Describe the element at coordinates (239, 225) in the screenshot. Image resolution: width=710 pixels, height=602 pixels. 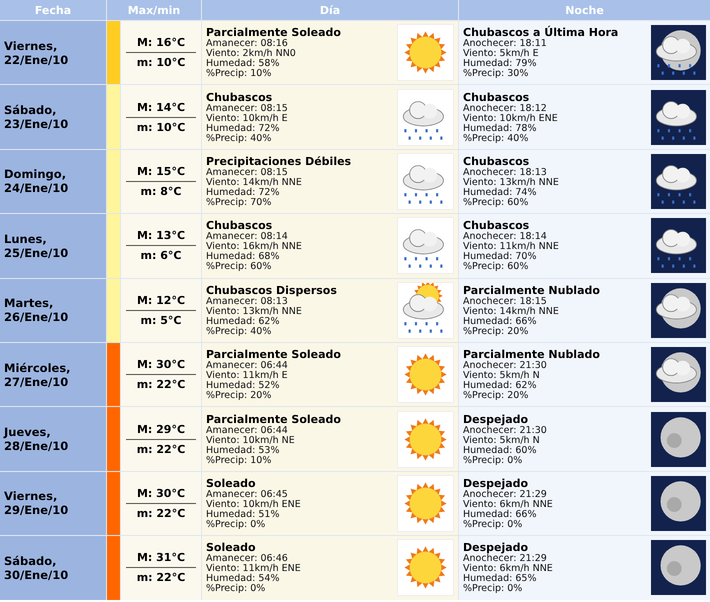
I see `day-condition: Chubascos` at that location.